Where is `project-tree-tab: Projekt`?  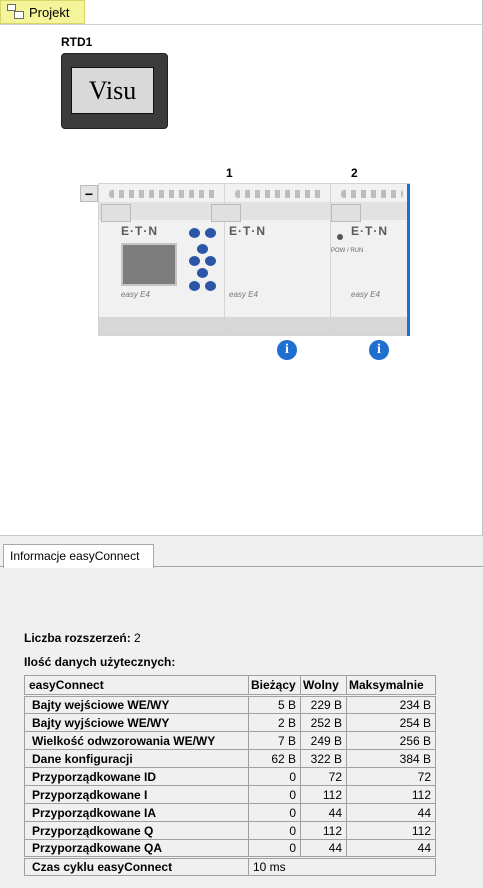 project-tree-tab: Projekt is located at coordinates (42, 12).